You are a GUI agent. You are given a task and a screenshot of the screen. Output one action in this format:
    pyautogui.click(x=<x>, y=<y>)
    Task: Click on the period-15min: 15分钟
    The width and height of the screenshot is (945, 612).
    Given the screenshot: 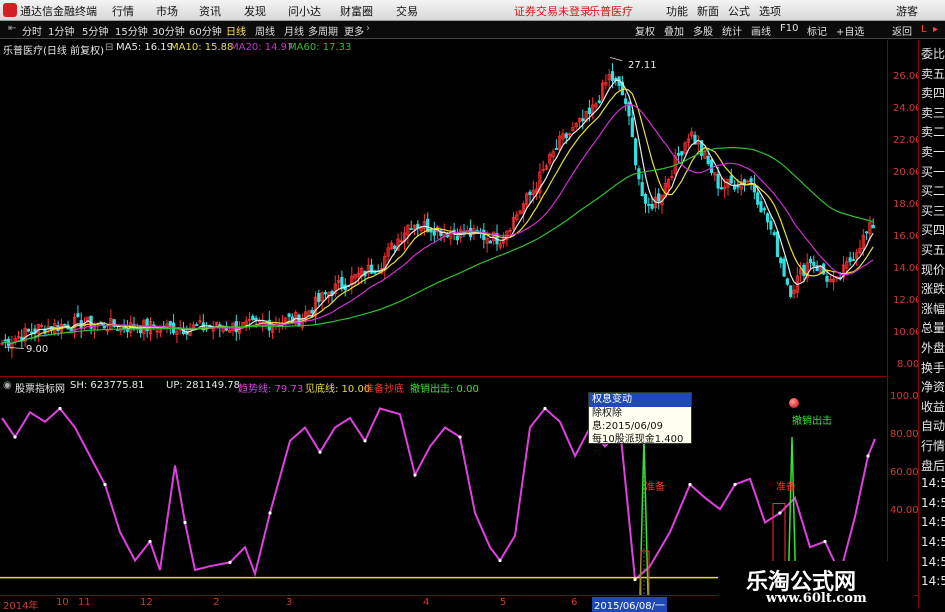 What is the action you would take?
    pyautogui.click(x=131, y=30)
    